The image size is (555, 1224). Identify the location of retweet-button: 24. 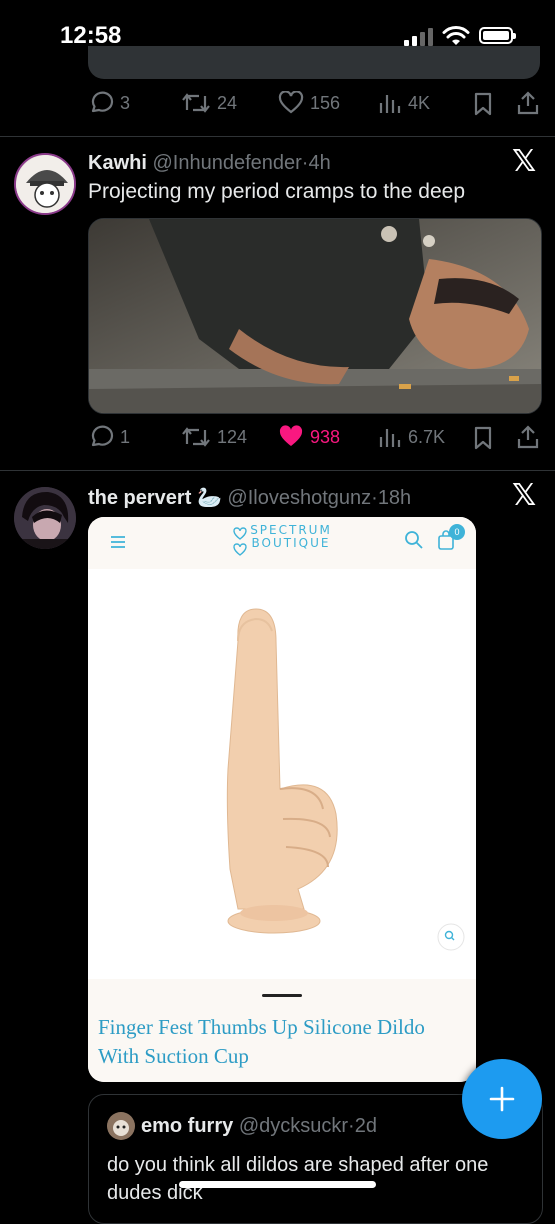
(209, 103).